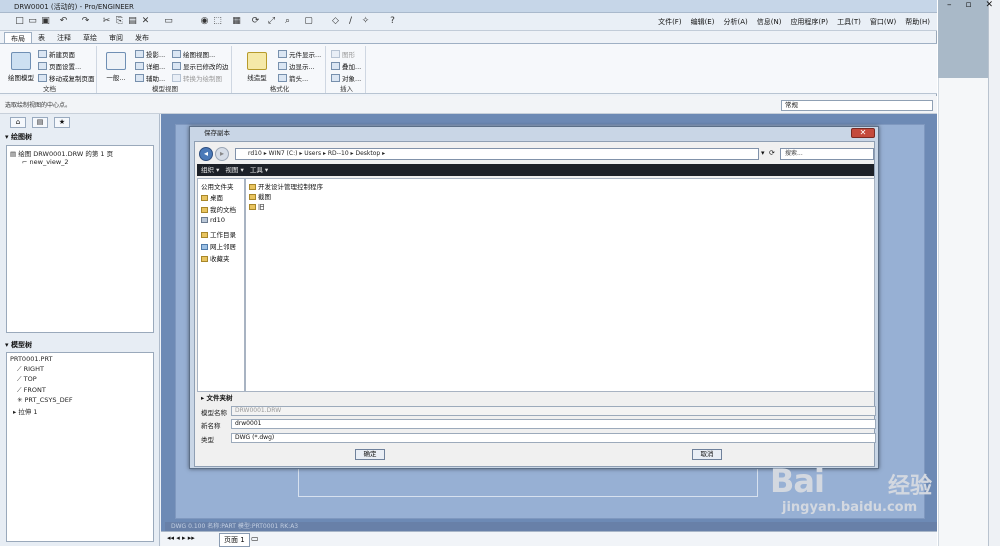 This screenshot has width=1000, height=547. I want to click on page-tab: 页面 1, so click(234, 540).